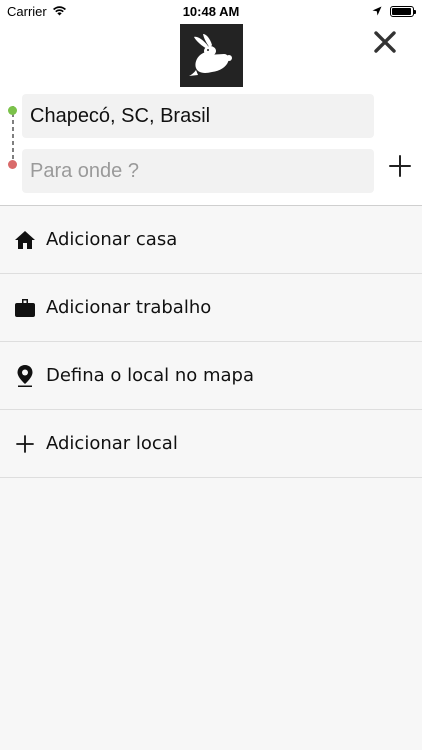 Image resolution: width=422 pixels, height=750 pixels. I want to click on close-icon, so click(385, 42).